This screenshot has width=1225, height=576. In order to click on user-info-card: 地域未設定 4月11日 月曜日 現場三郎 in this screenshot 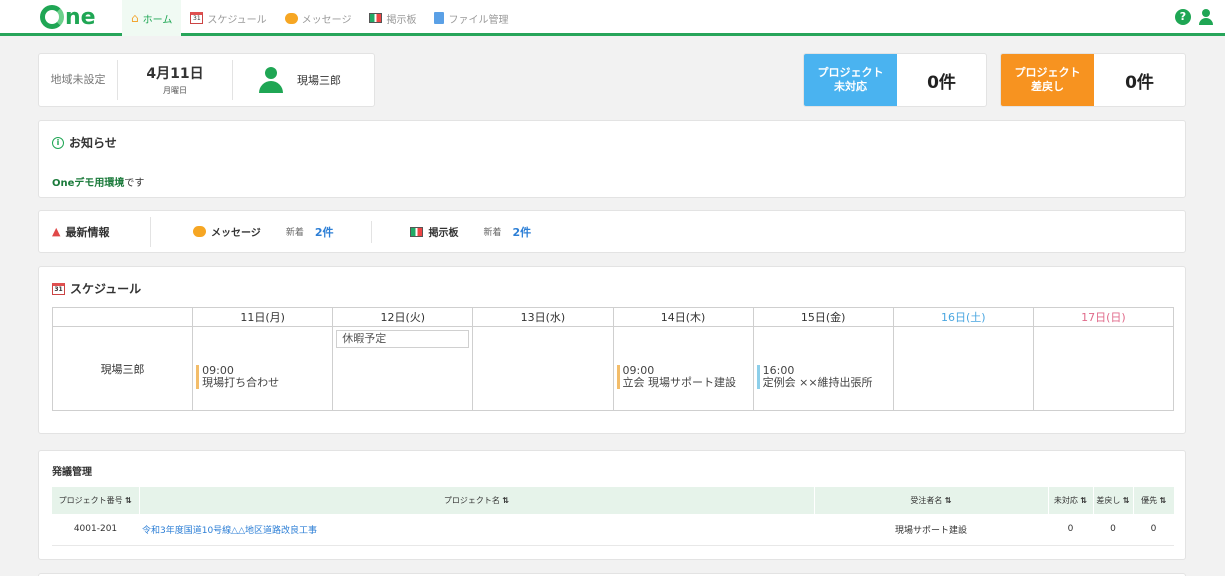, I will do `click(206, 80)`.